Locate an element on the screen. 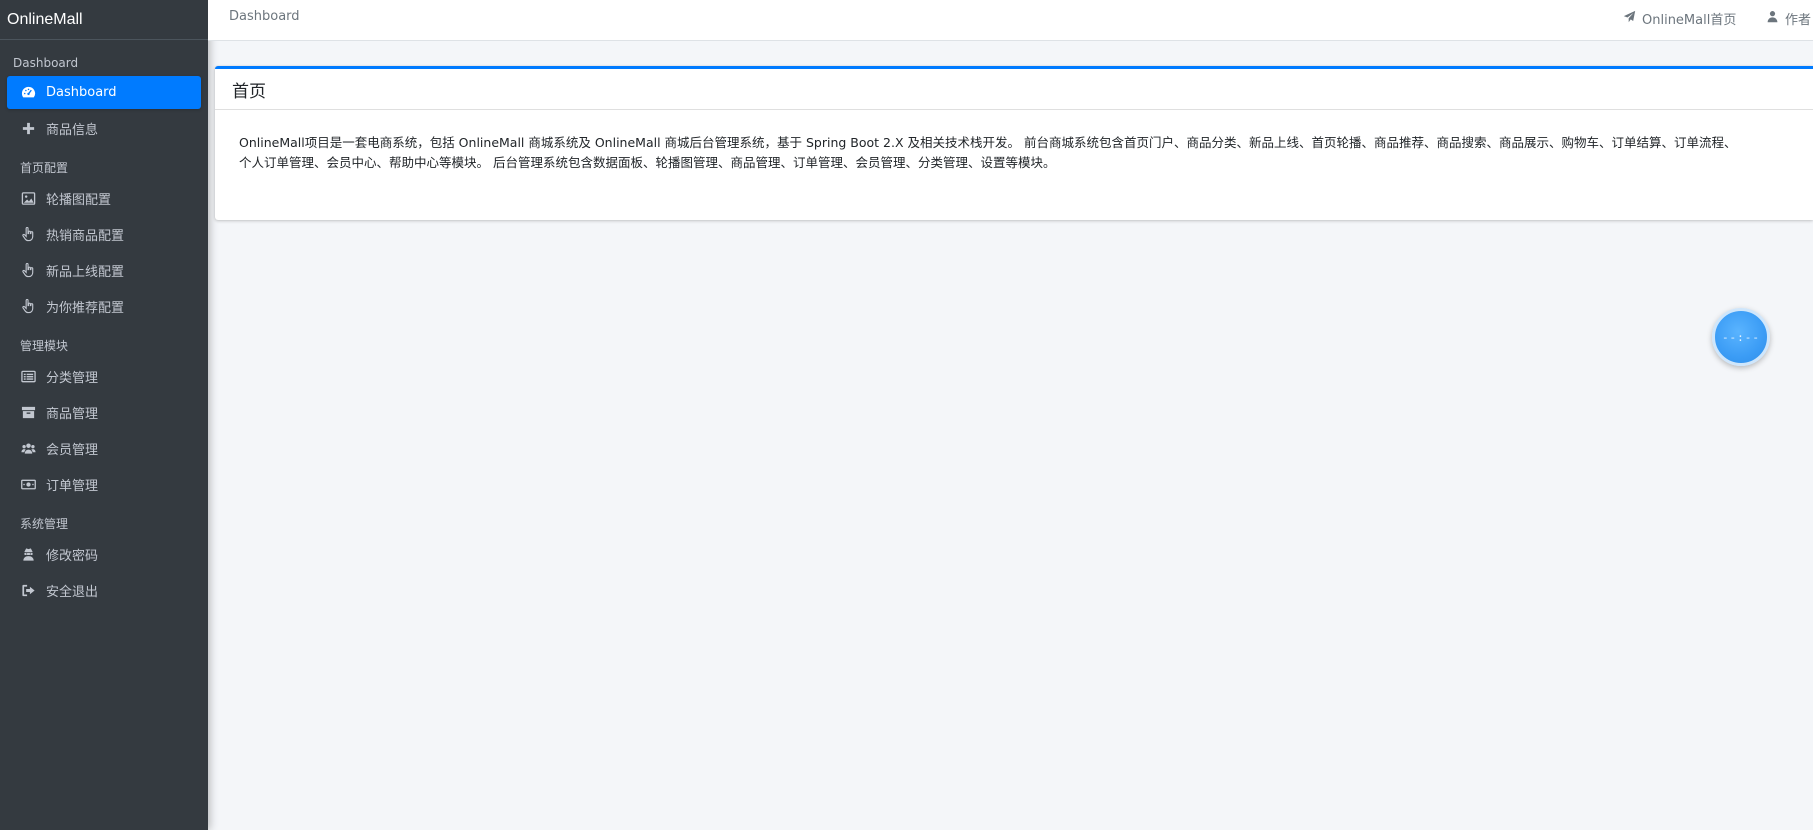  sidebar-item-carousel-config: 轮播图配置 is located at coordinates (104, 198).